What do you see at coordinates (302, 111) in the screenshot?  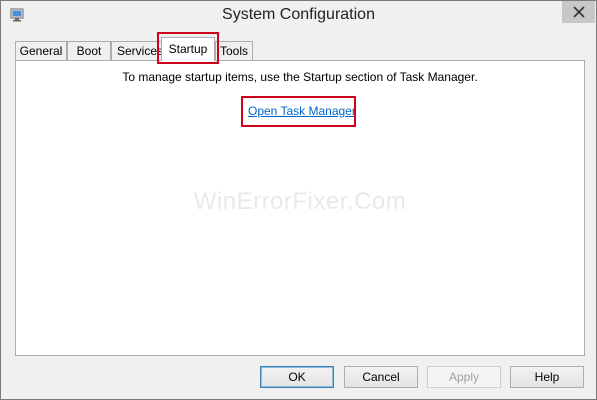 I see `open-task-manager-link: Open Task Manager` at bounding box center [302, 111].